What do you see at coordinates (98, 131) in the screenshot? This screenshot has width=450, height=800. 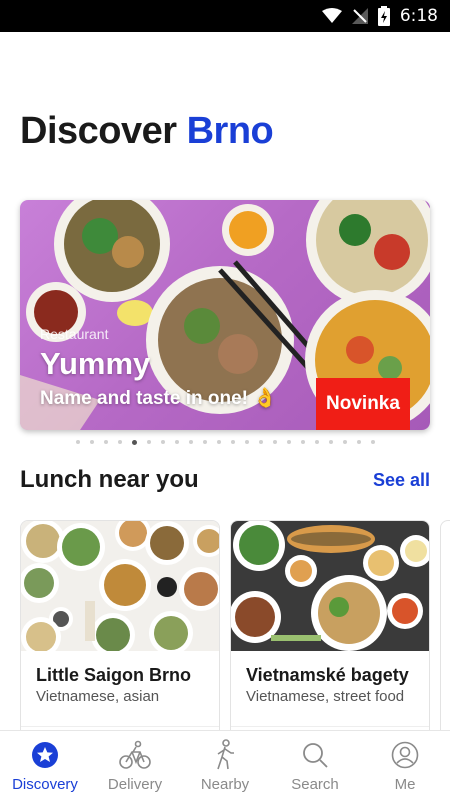 I see `page-title-prefix: Discover` at bounding box center [98, 131].